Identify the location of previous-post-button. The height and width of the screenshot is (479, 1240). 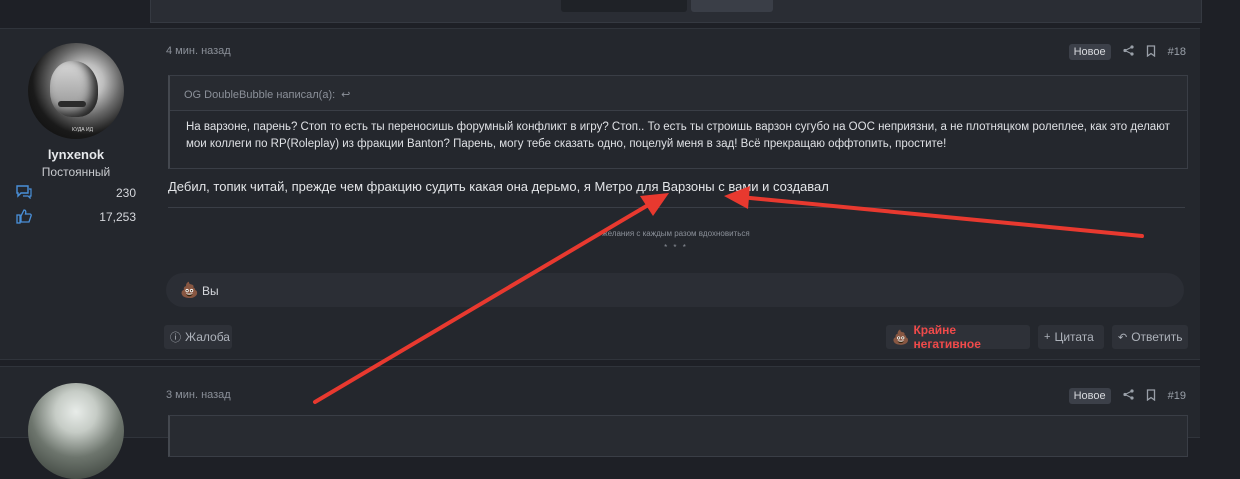
(624, 6).